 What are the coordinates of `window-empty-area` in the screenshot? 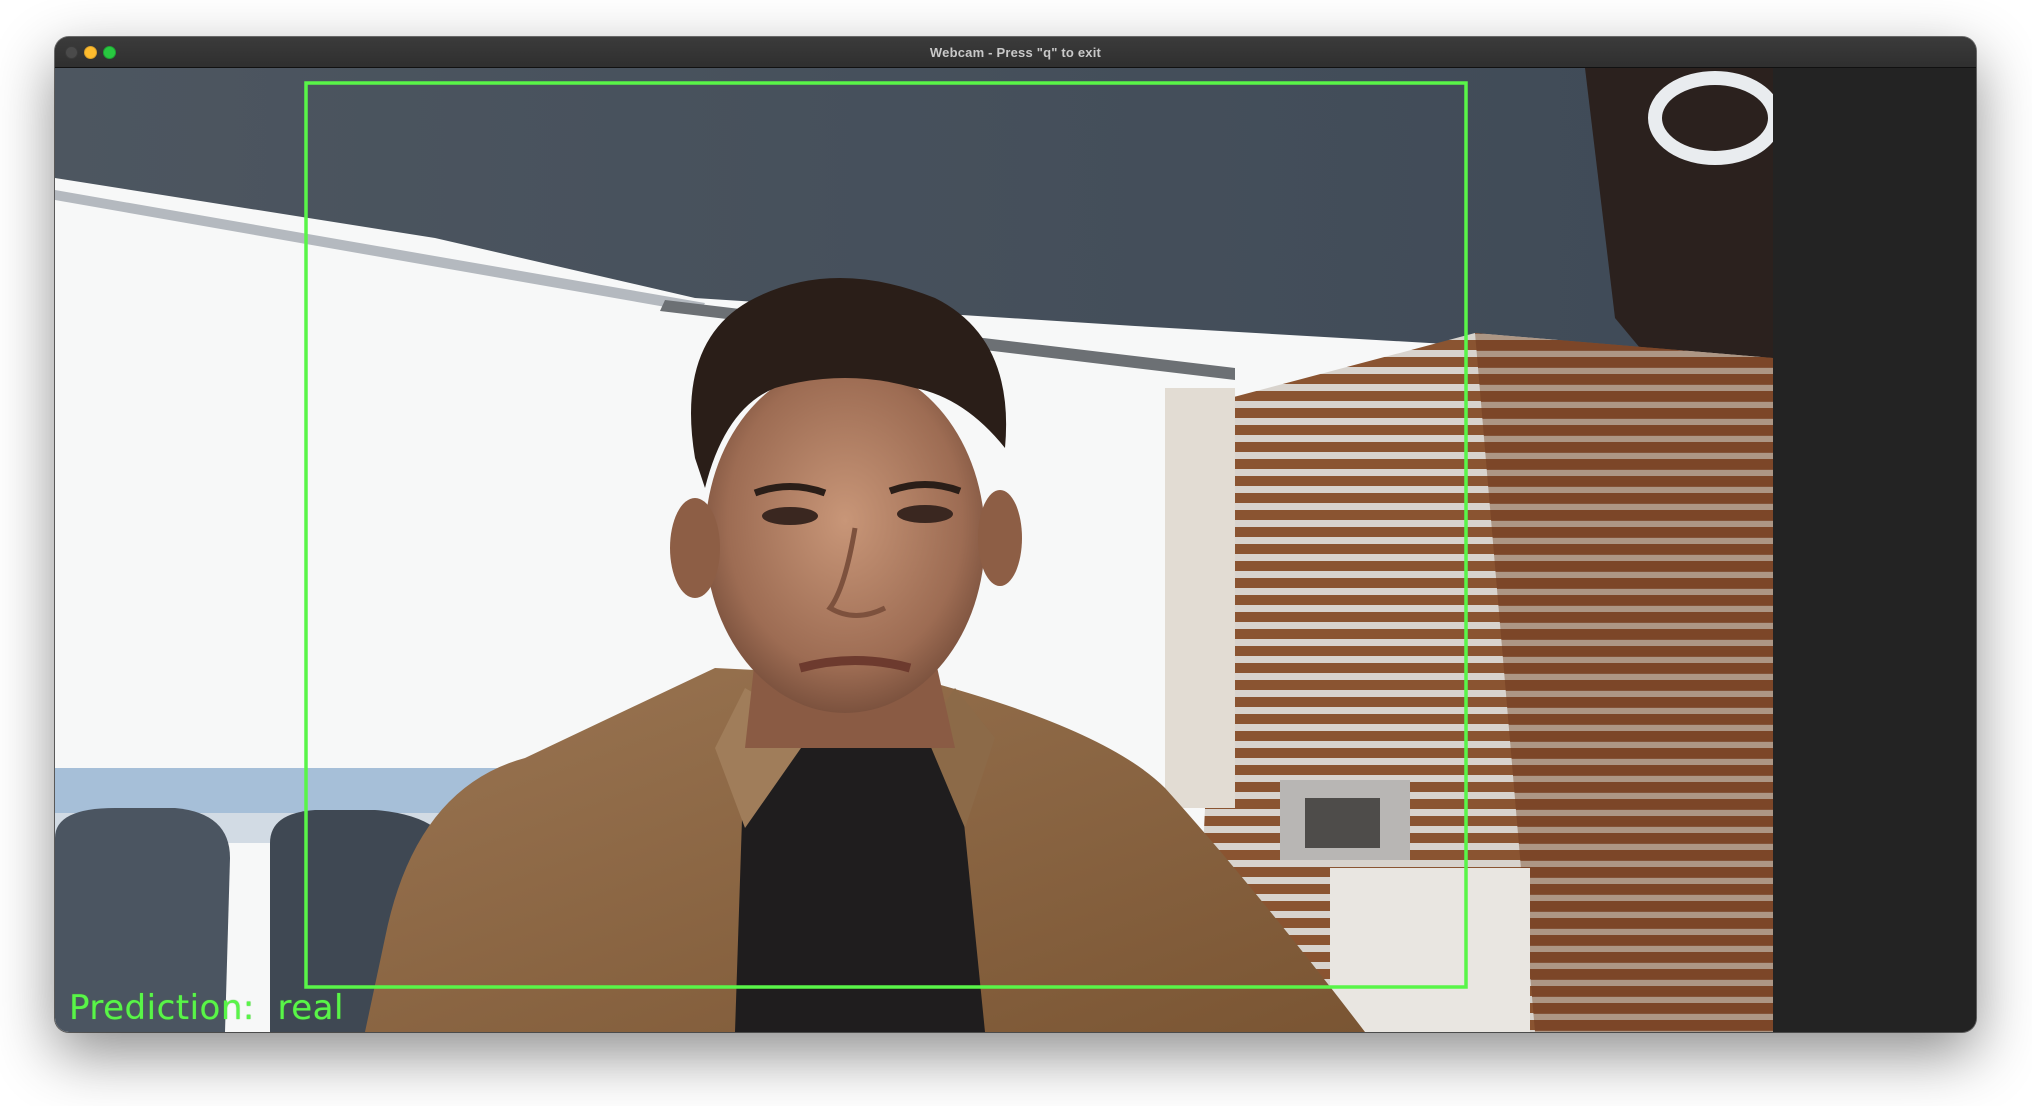 It's located at (1874, 550).